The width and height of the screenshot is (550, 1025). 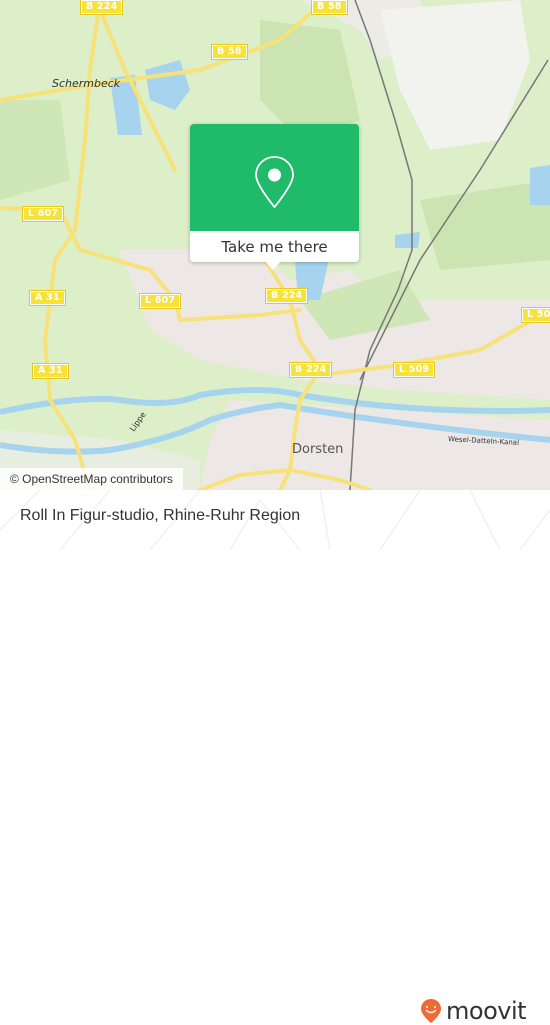 What do you see at coordinates (486, 1011) in the screenshot?
I see `moovit-wordmark: moovit` at bounding box center [486, 1011].